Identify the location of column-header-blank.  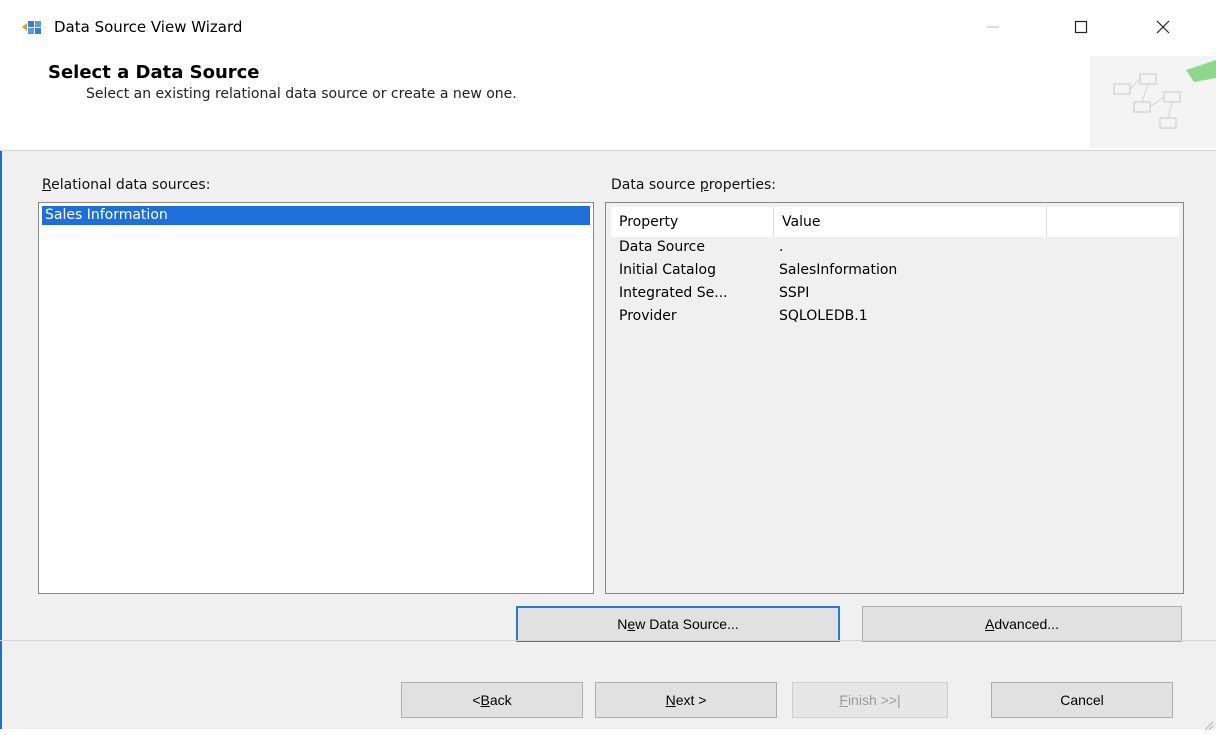
(1113, 222).